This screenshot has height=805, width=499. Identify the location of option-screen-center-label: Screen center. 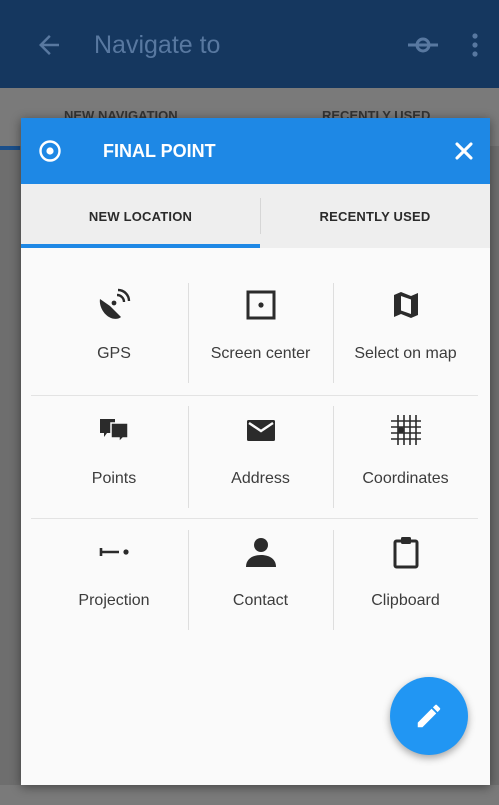
(260, 353).